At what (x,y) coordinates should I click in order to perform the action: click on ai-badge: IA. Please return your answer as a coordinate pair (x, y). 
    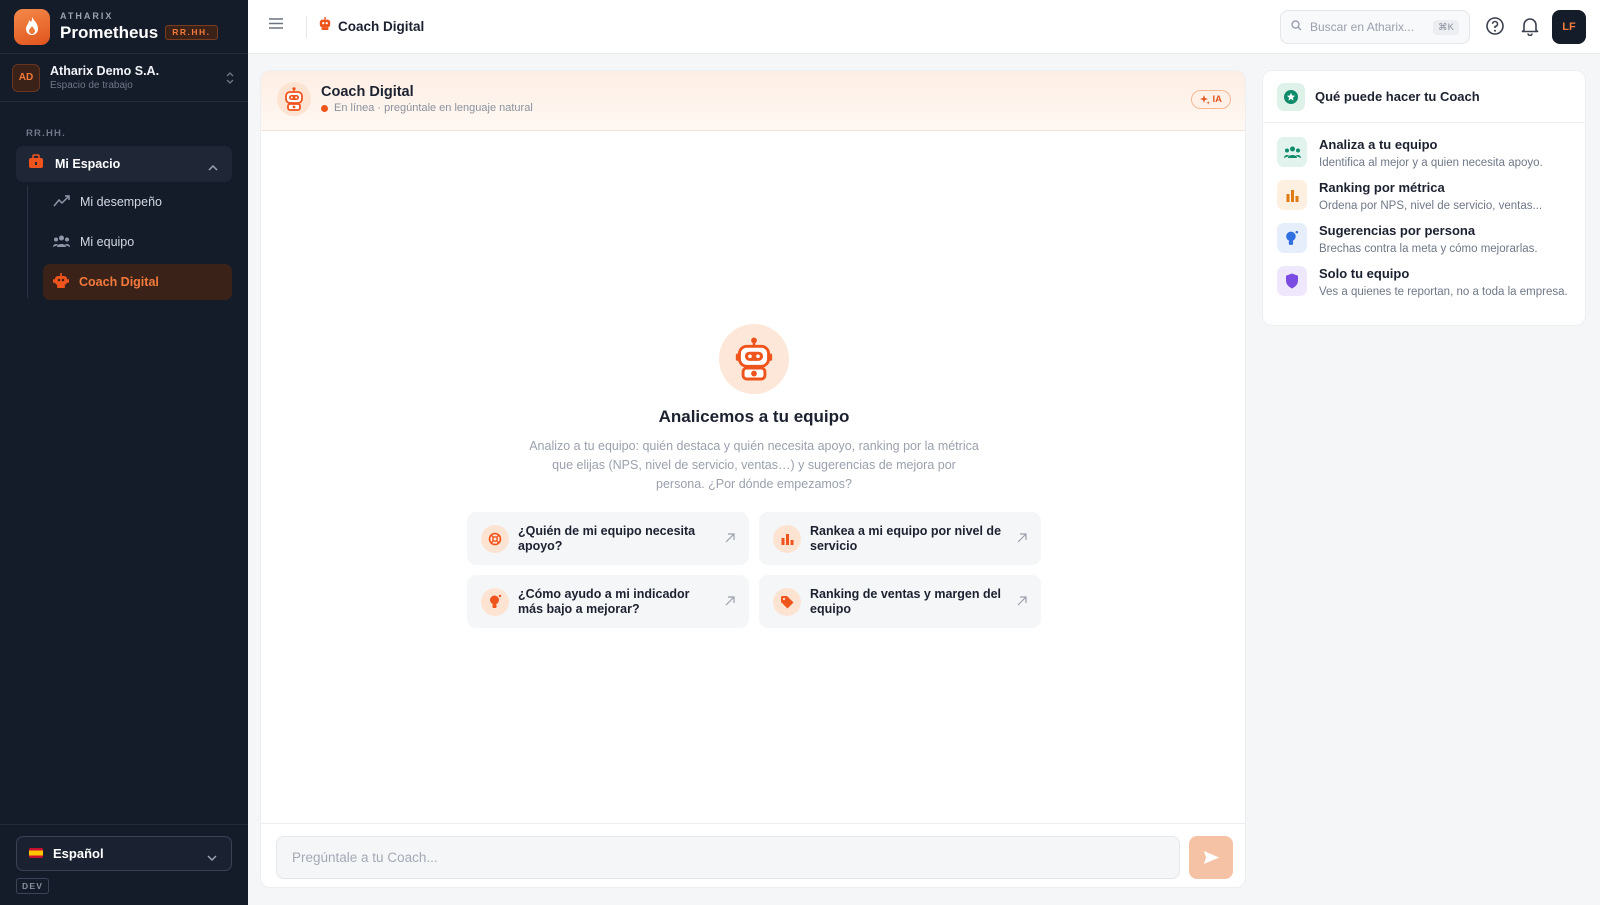
    Looking at the image, I should click on (1210, 99).